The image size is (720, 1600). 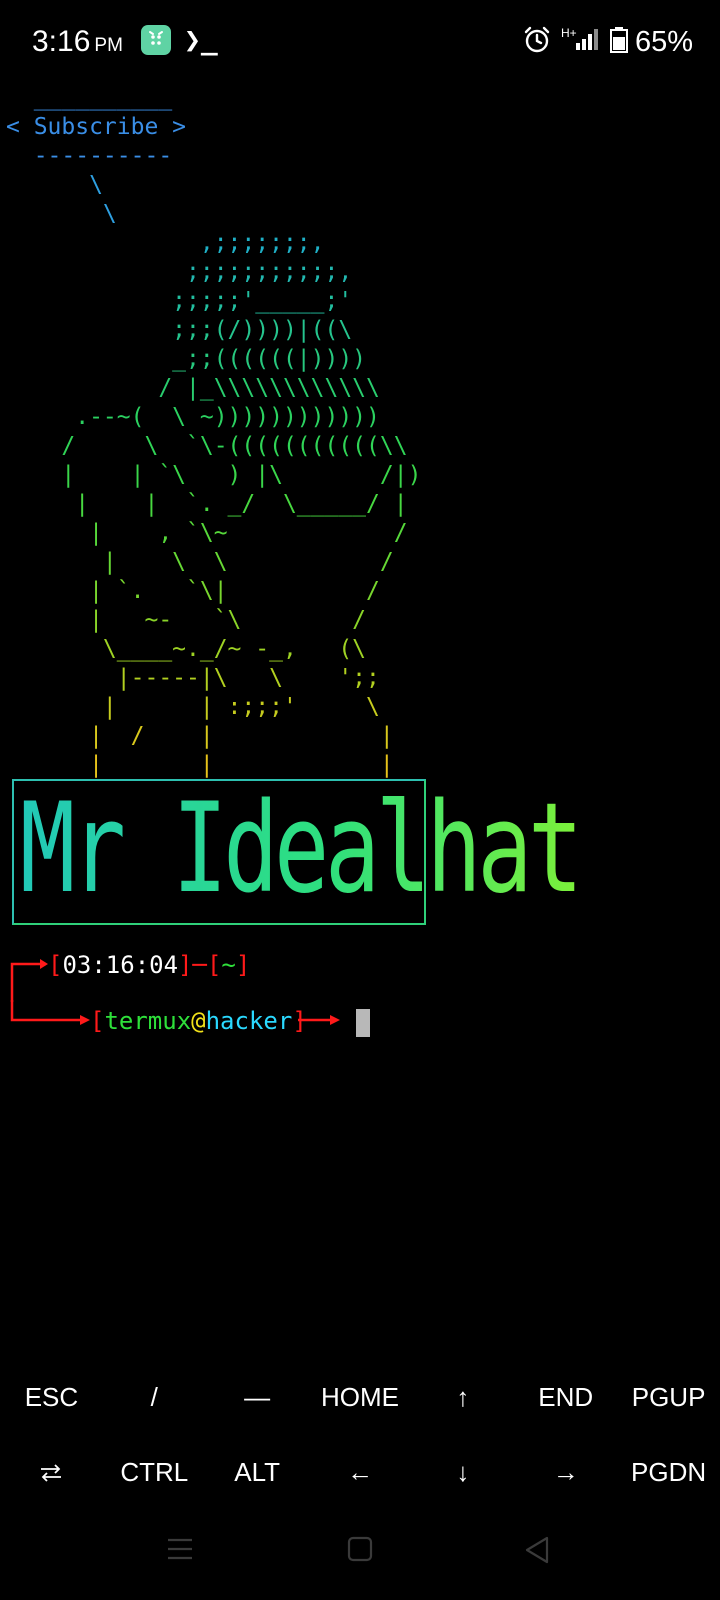 I want to click on key-alt: ALT, so click(x=257, y=1472).